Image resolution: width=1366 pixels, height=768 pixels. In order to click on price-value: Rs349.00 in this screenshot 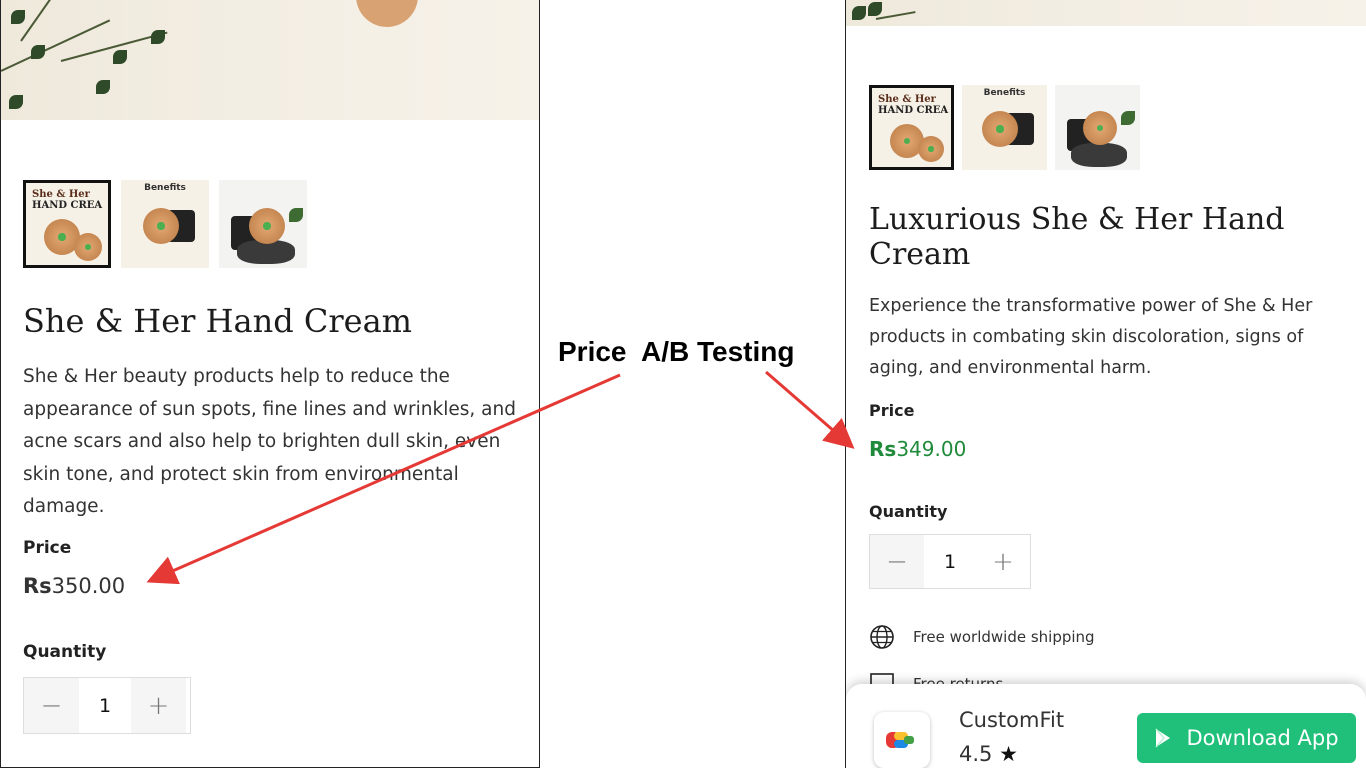, I will do `click(917, 449)`.